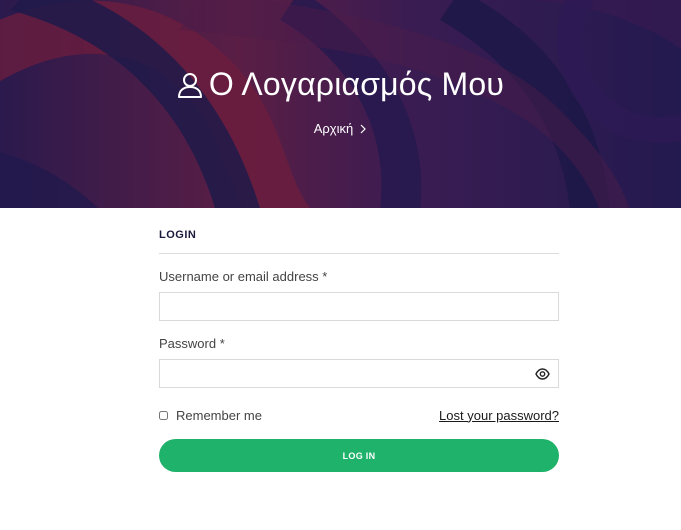  What do you see at coordinates (192, 343) in the screenshot?
I see `password-label: Password *` at bounding box center [192, 343].